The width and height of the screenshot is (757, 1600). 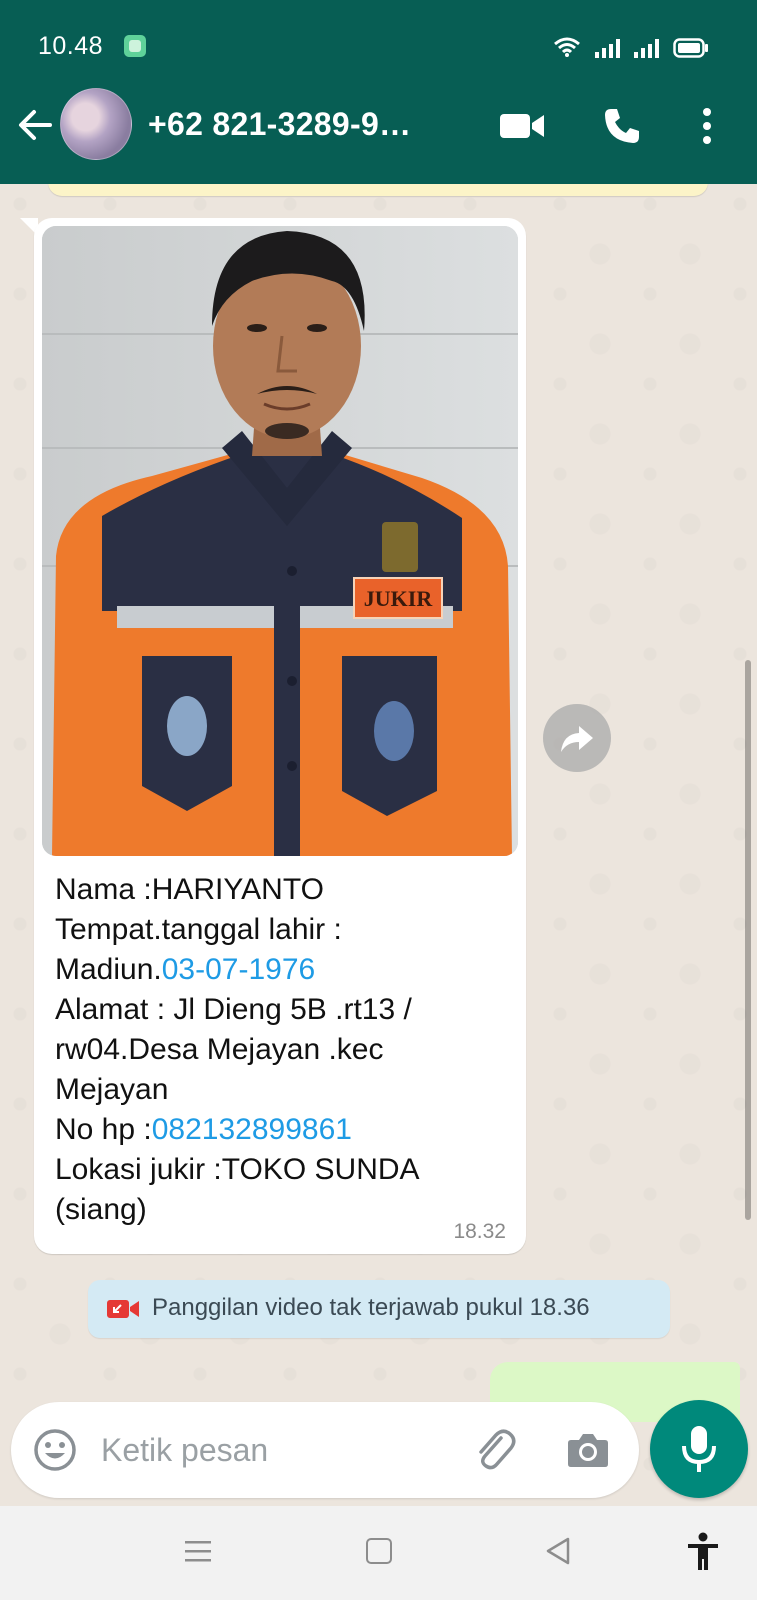 What do you see at coordinates (96, 124) in the screenshot?
I see `avatar` at bounding box center [96, 124].